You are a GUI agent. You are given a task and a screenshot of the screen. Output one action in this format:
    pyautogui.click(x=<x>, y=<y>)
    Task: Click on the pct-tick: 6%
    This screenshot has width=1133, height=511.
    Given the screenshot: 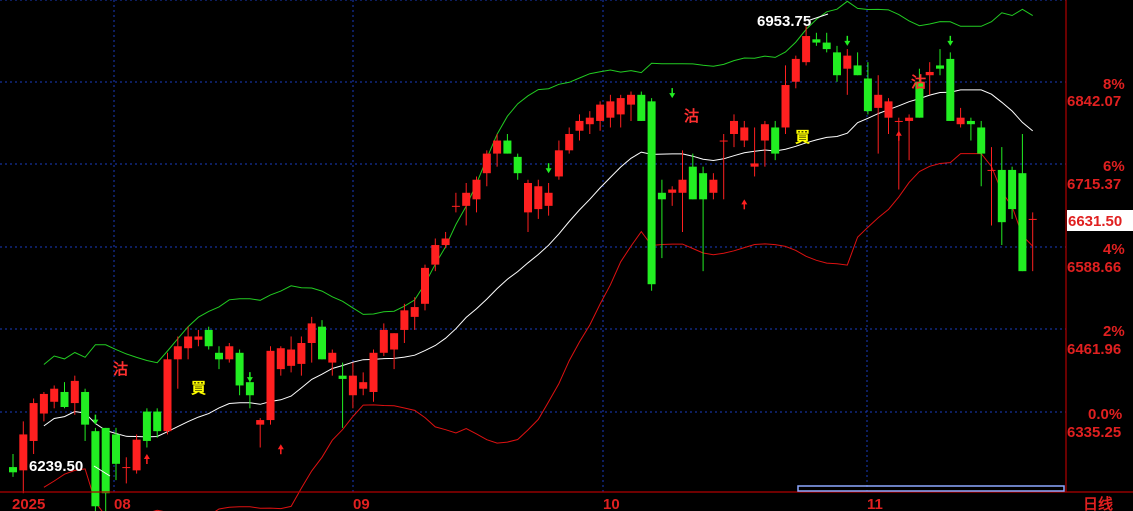 What is the action you would take?
    pyautogui.click(x=1114, y=166)
    